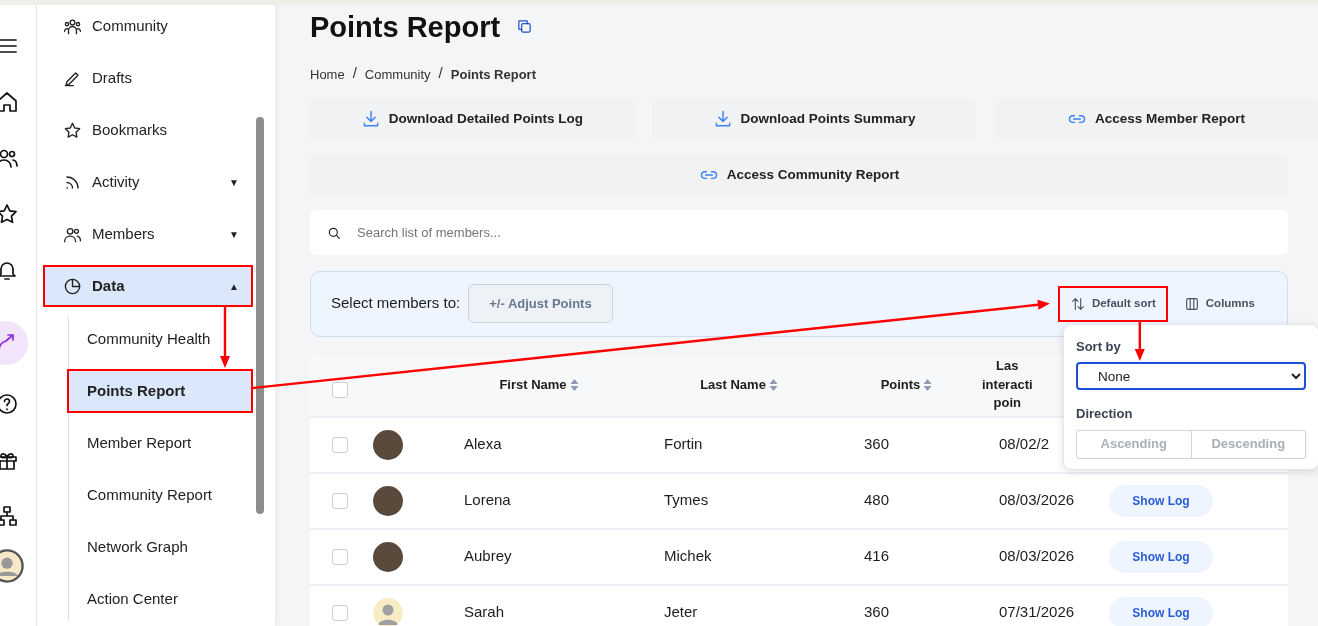 The height and width of the screenshot is (626, 1318). What do you see at coordinates (160, 495) in the screenshot?
I see `sidebar-subitem: Community Report` at bounding box center [160, 495].